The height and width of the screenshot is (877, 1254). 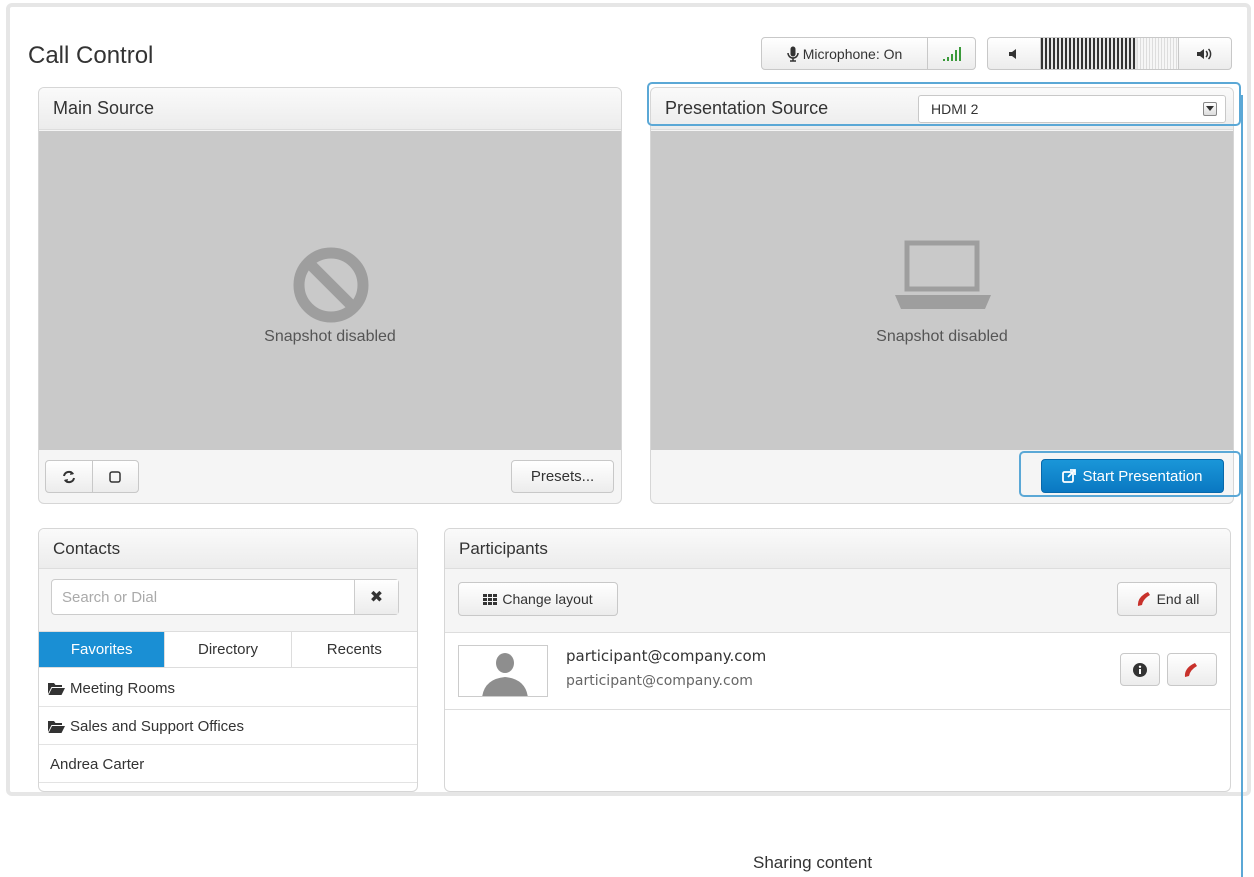 I want to click on volume-up-icon, so click(x=1204, y=53).